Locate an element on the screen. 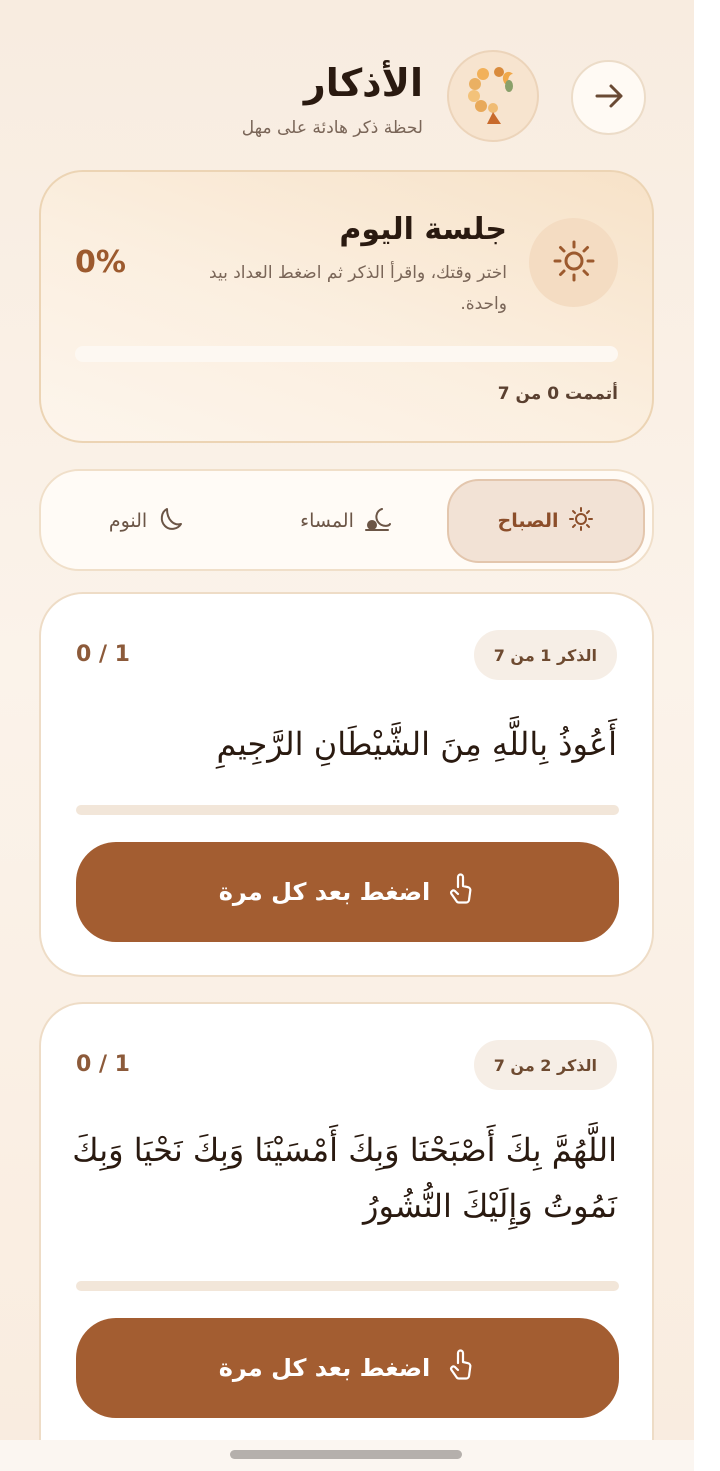 Image resolution: width=720 pixels, height=1471 pixels. app-logo is located at coordinates (493, 96).